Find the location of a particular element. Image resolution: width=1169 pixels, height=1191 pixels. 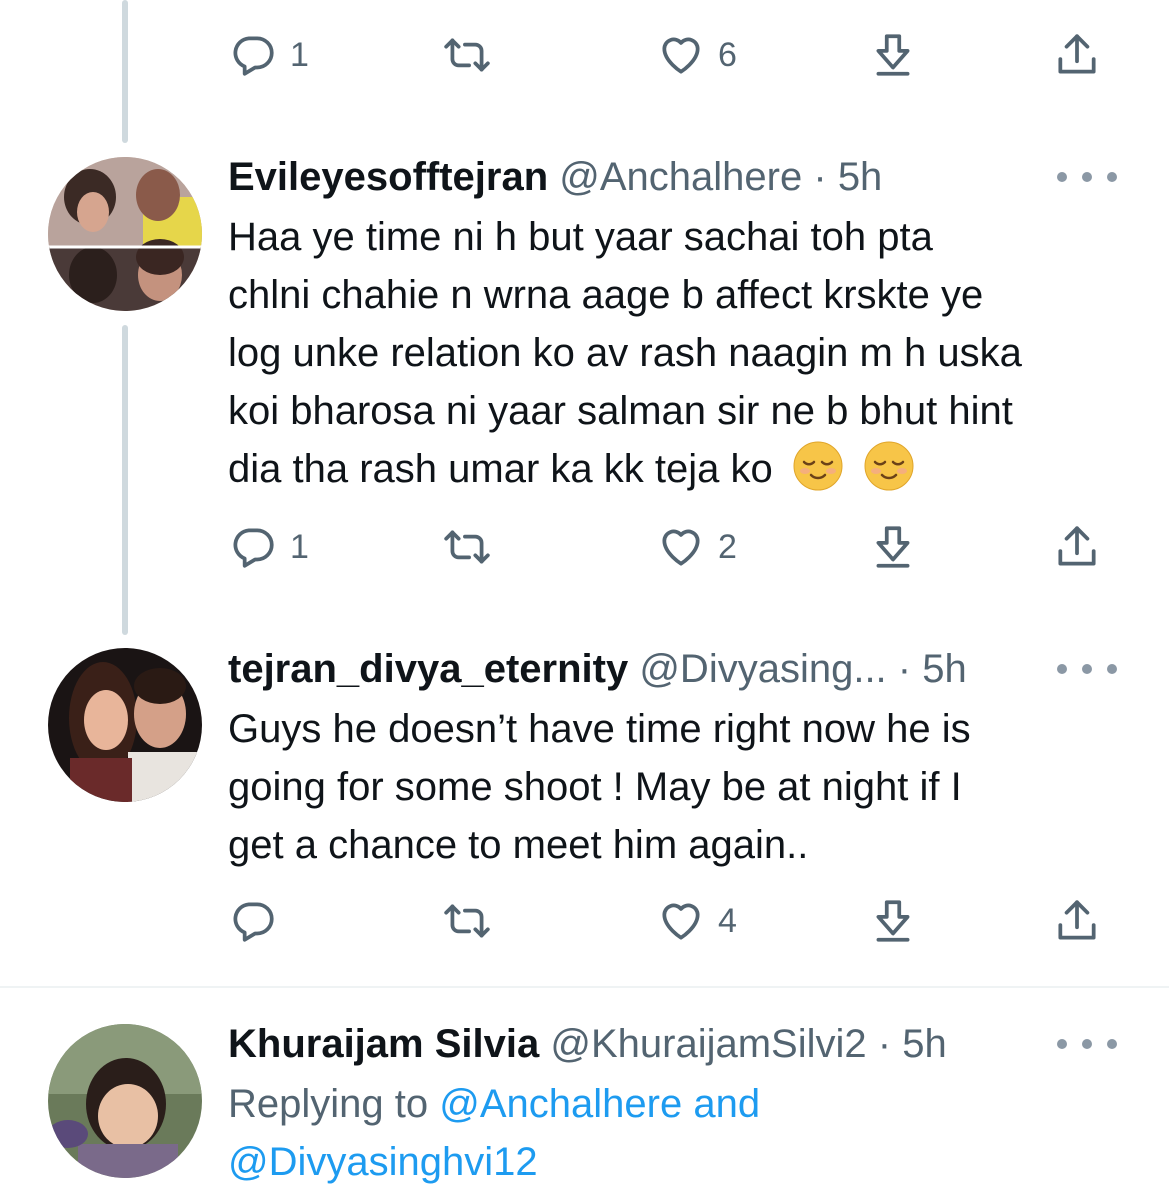

like-count: 6 is located at coordinates (727, 54).